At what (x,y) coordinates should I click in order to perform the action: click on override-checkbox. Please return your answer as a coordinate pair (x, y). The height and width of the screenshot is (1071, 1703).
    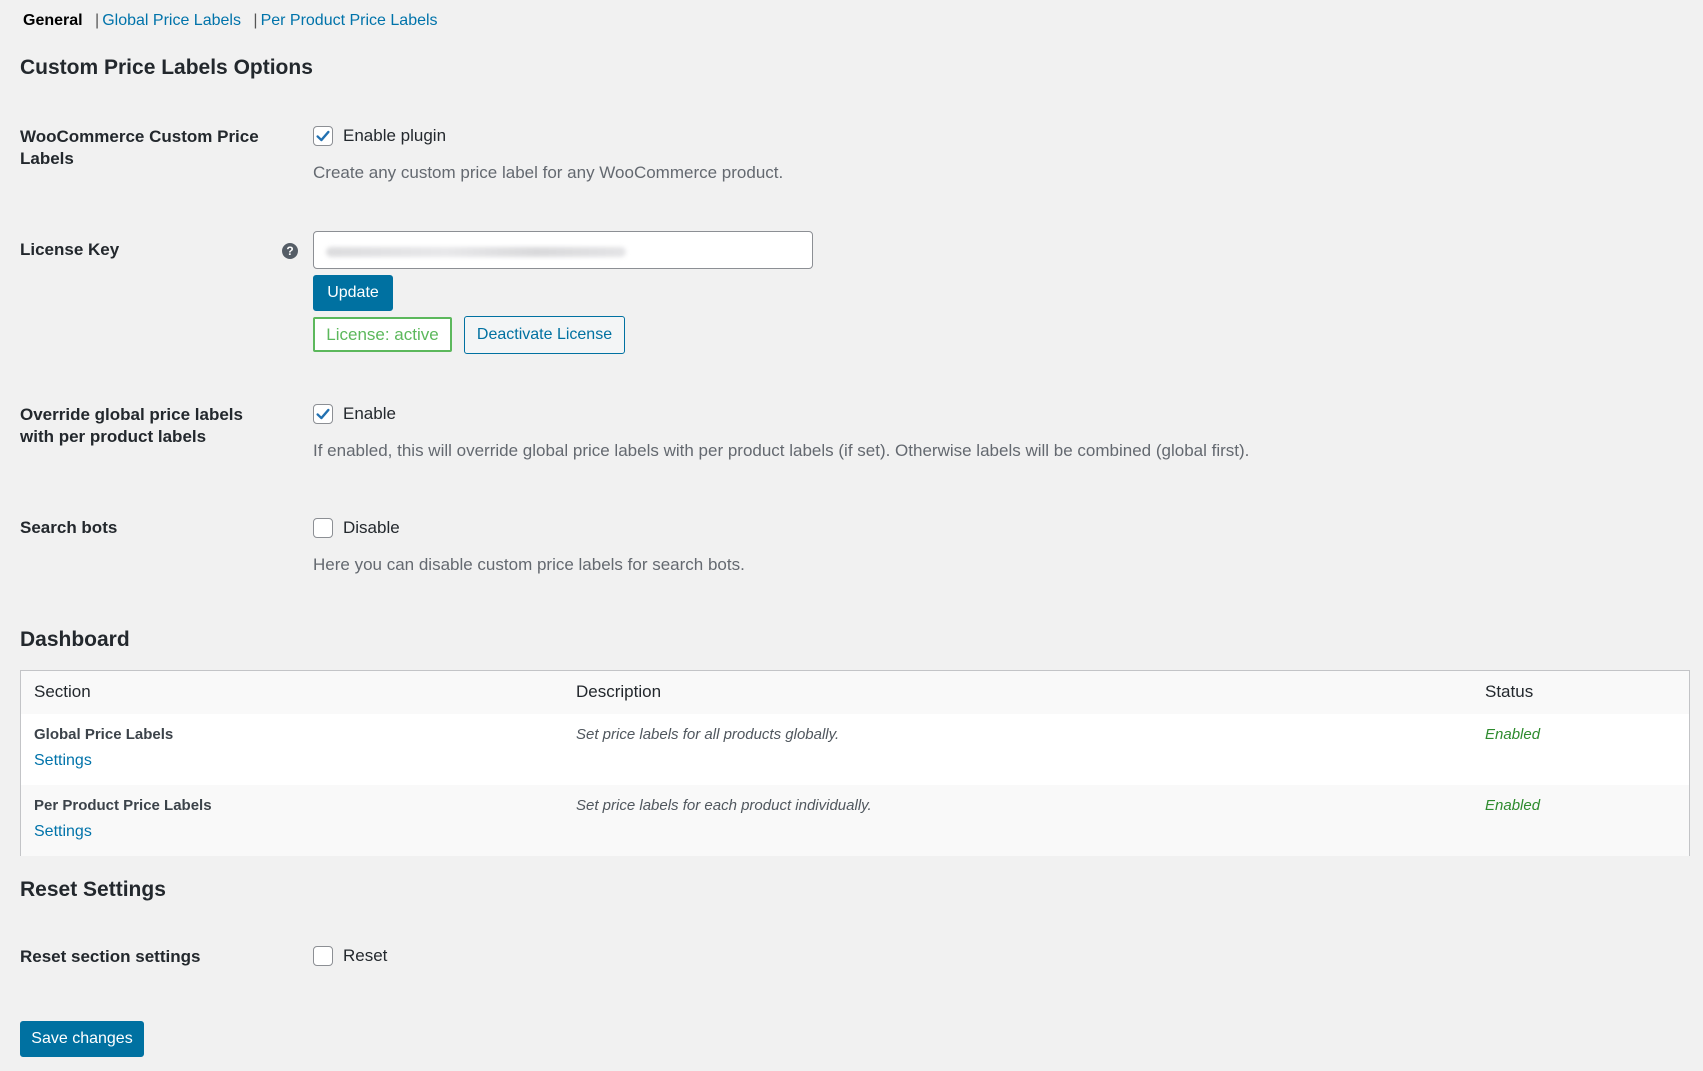
    Looking at the image, I should click on (323, 414).